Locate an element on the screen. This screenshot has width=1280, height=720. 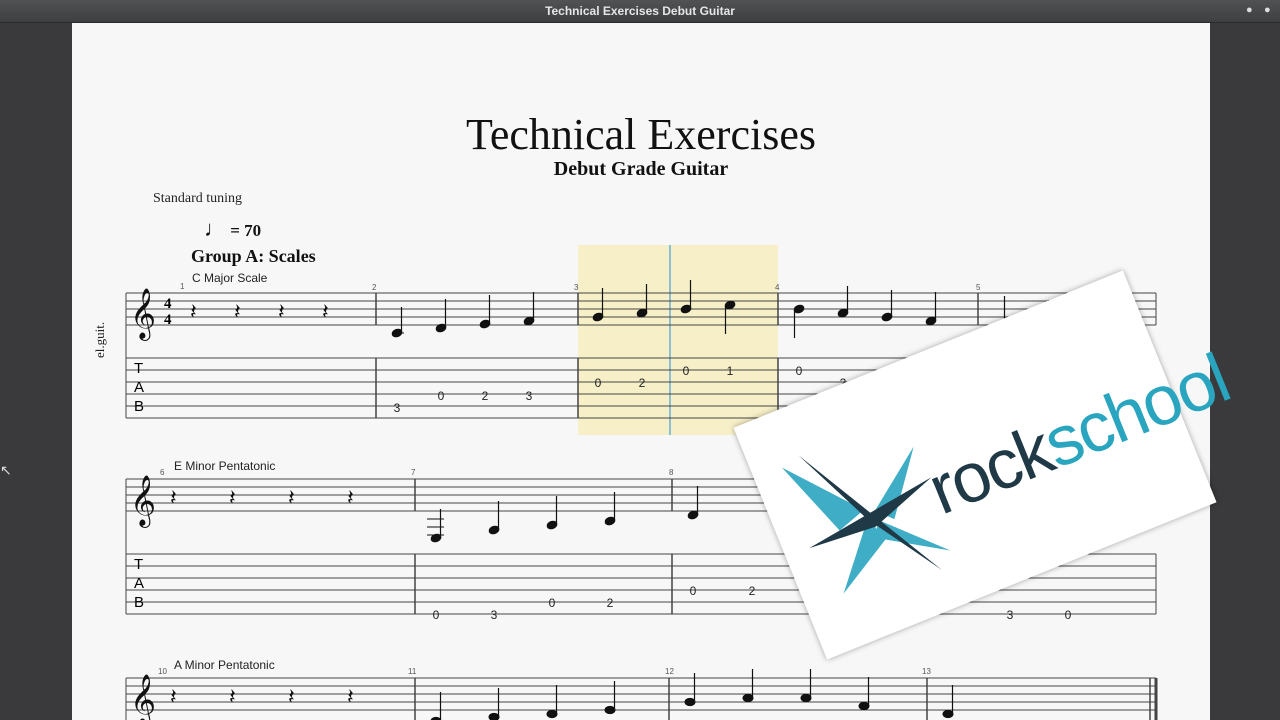
section-label: C Major Scale is located at coordinates (230, 278).